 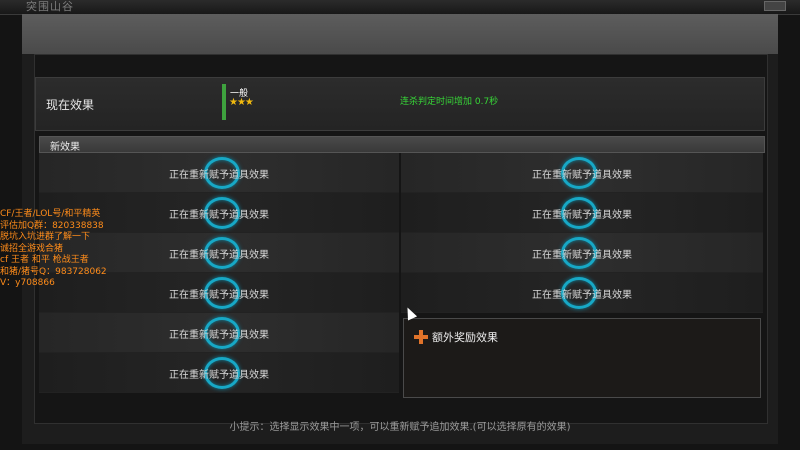 What do you see at coordinates (45, 237) in the screenshot?
I see `overlay-line: 脱坑入坑进群了解一下` at bounding box center [45, 237].